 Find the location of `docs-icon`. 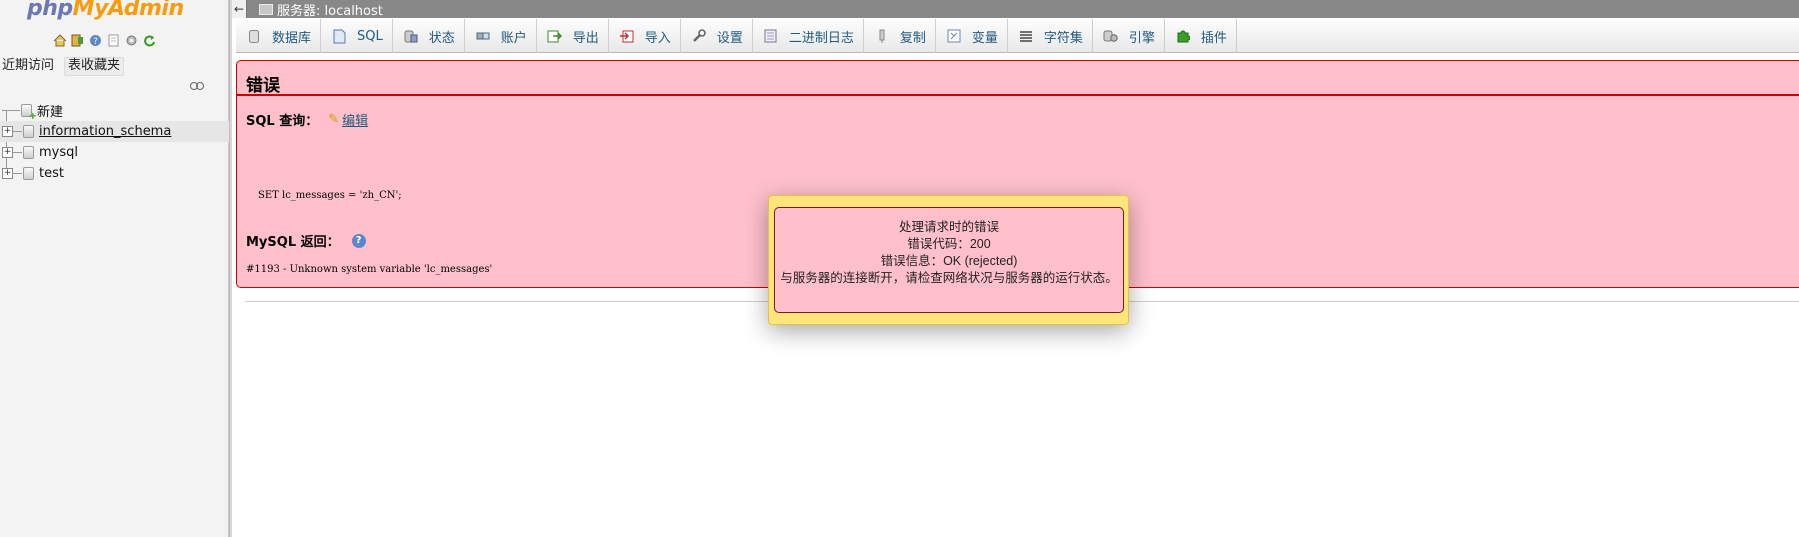

docs-icon is located at coordinates (113, 40).